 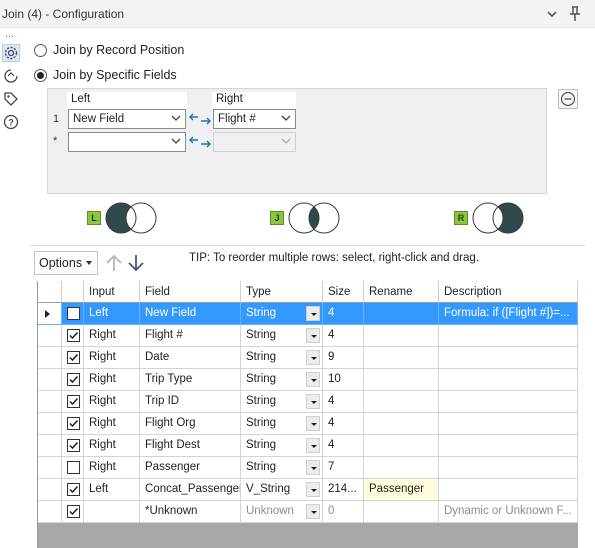 What do you see at coordinates (11, 76) in the screenshot?
I see `refresh-icon` at bounding box center [11, 76].